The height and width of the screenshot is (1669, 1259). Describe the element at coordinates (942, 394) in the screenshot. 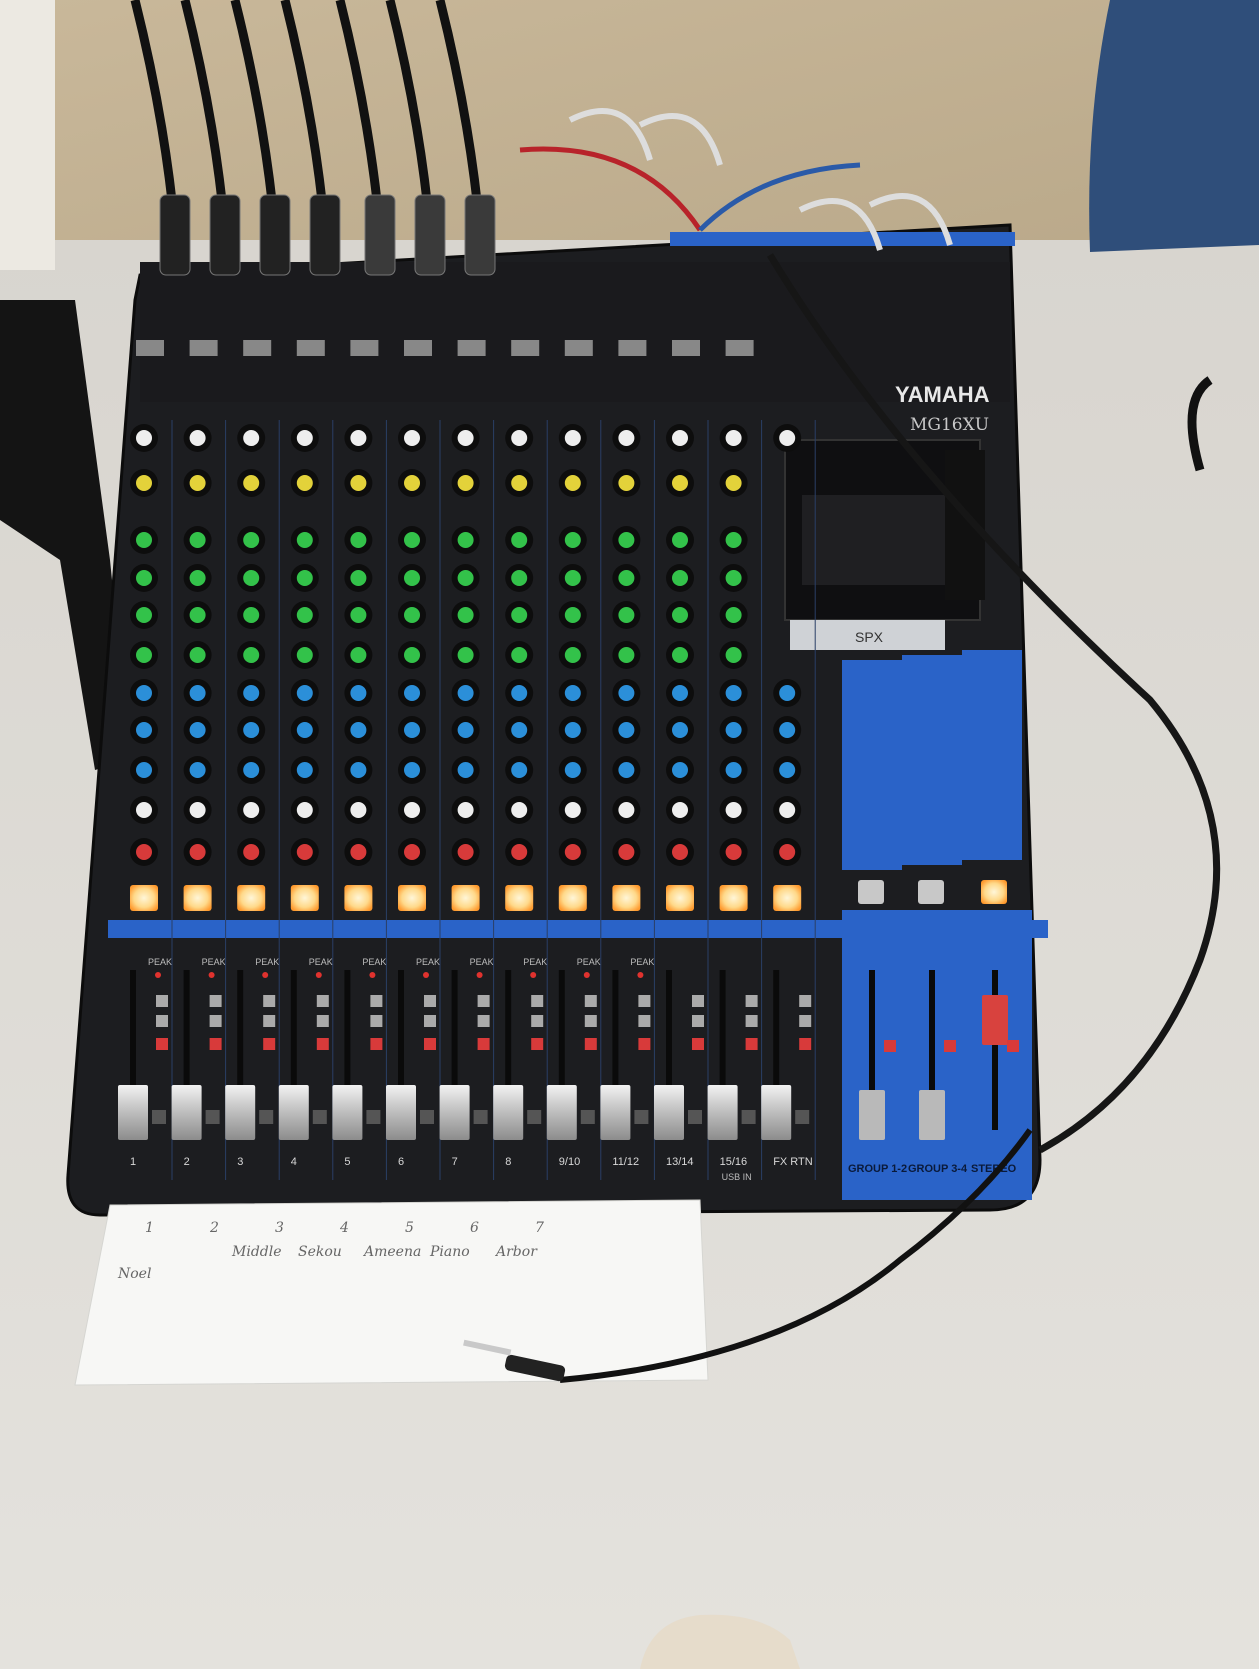

I see `brand-logo: YAMAHA` at that location.